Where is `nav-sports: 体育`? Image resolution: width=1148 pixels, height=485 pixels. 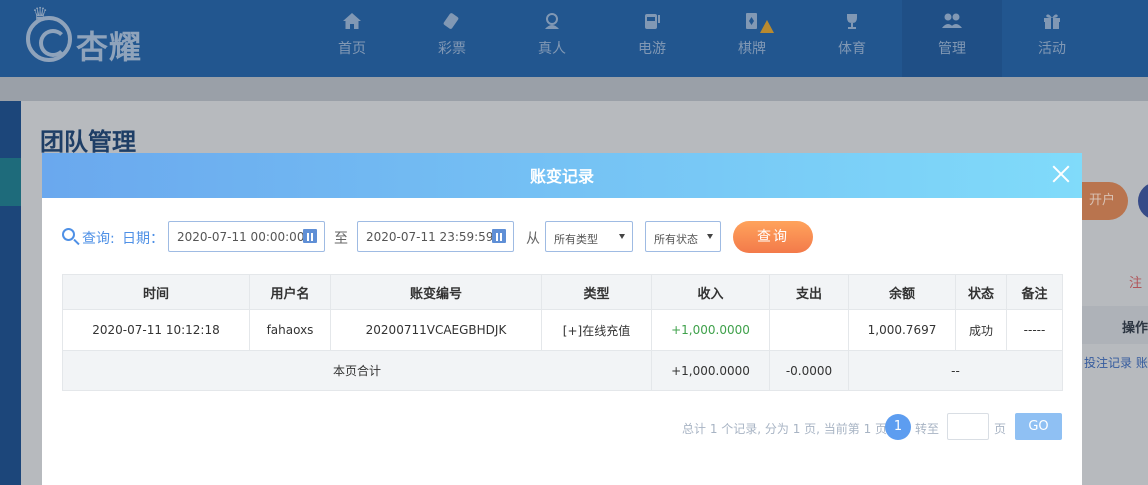
nav-sports: 体育 is located at coordinates (852, 38).